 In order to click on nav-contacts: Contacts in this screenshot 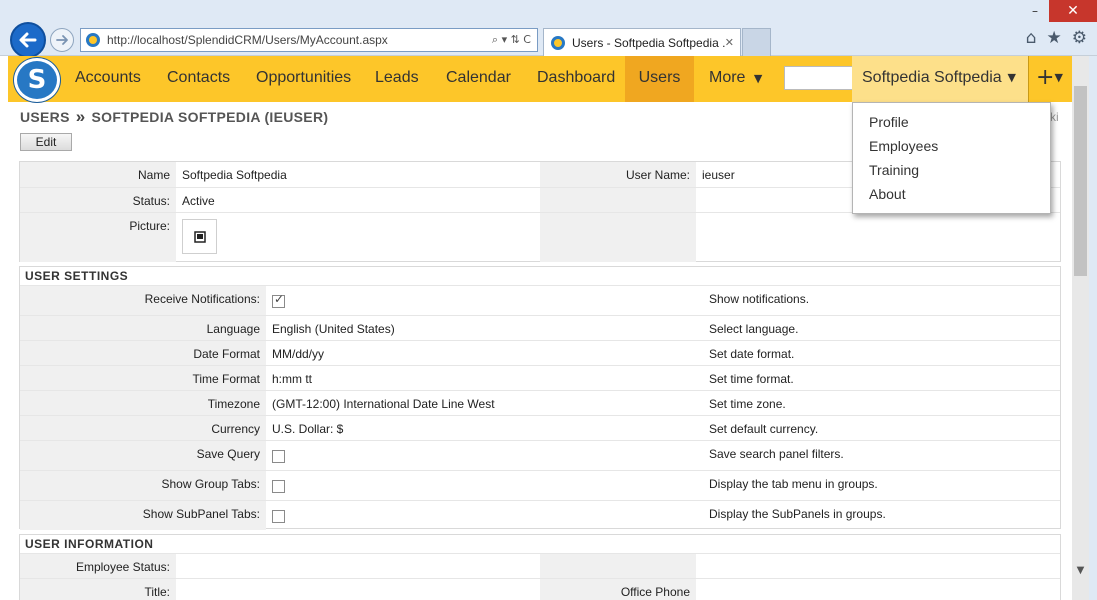, I will do `click(198, 79)`.